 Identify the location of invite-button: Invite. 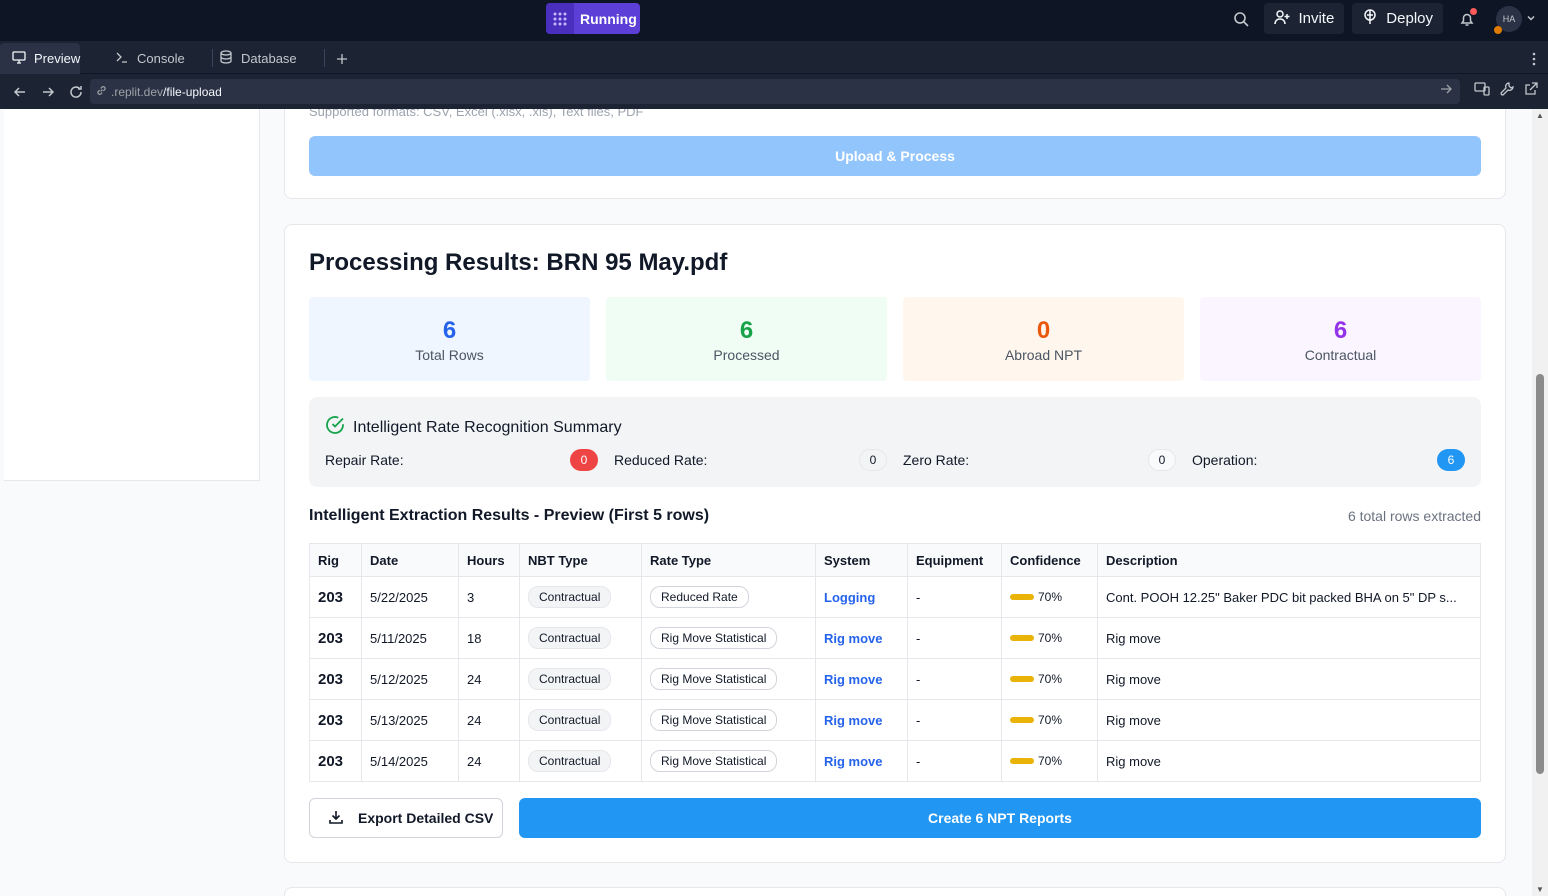
(1304, 18).